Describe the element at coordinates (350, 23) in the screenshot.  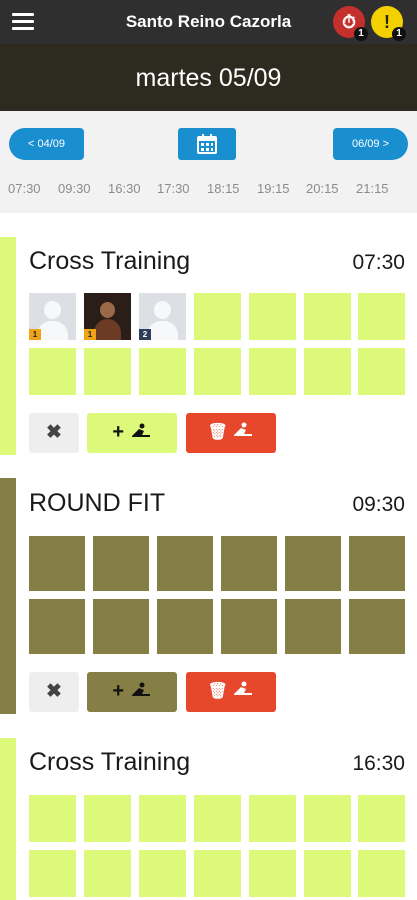
I see `stopwatch-notification-button: ⏱ 1` at that location.